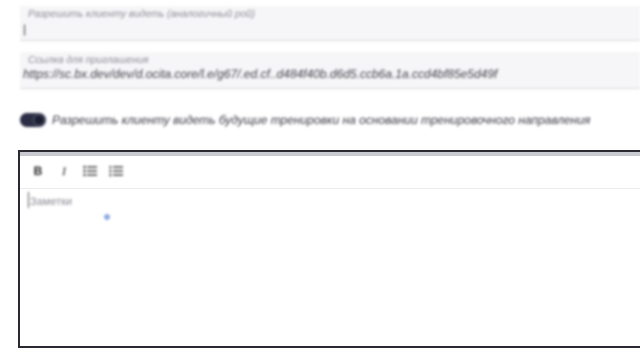 The width and height of the screenshot is (640, 360). What do you see at coordinates (107, 217) in the screenshot?
I see `mouse-cursor-indicator` at bounding box center [107, 217].